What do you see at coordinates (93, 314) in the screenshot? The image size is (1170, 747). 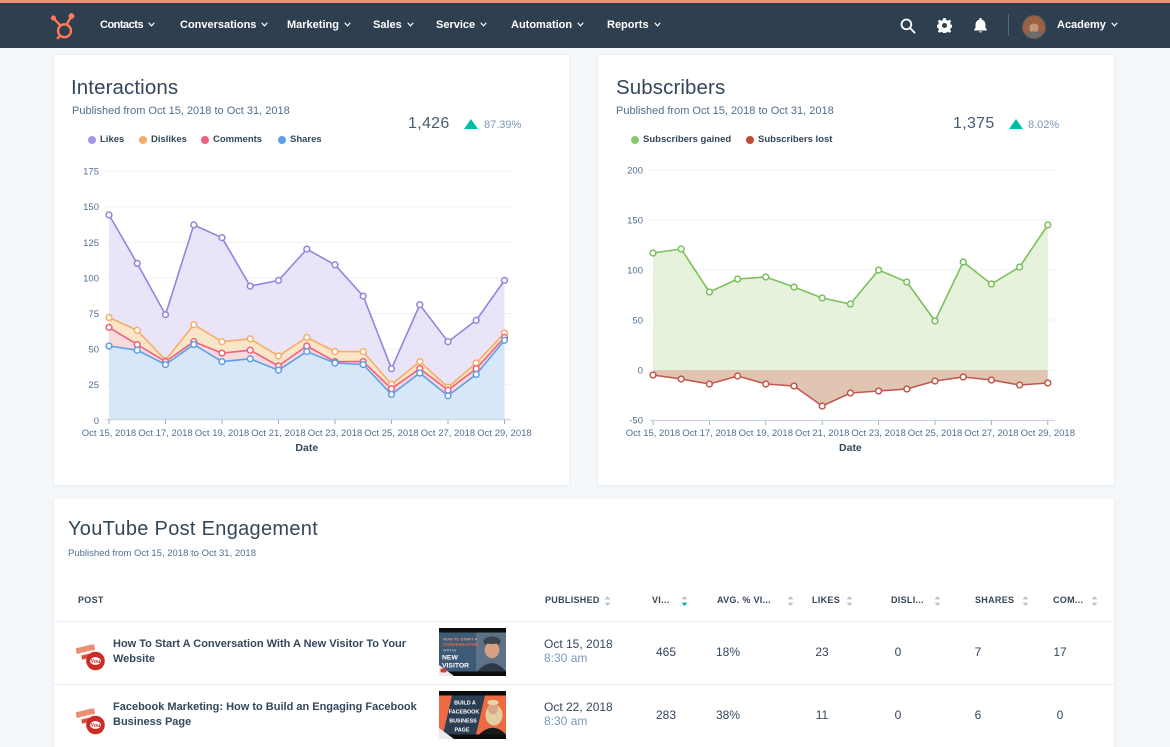 I see `svg-text: 75` at bounding box center [93, 314].